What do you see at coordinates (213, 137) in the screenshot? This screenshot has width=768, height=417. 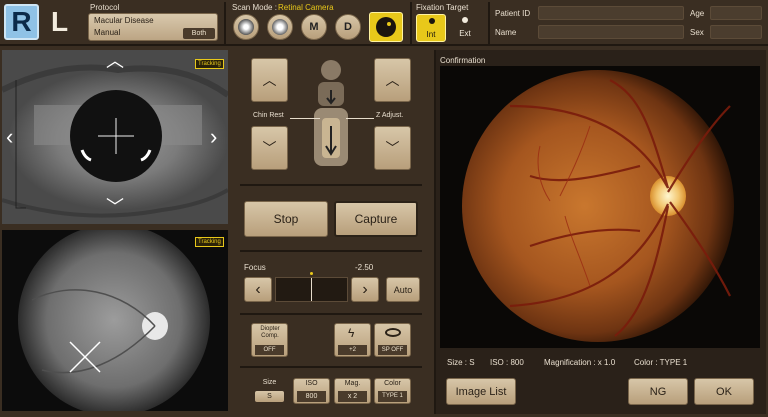 I see `move-right-icon: ›` at bounding box center [213, 137].